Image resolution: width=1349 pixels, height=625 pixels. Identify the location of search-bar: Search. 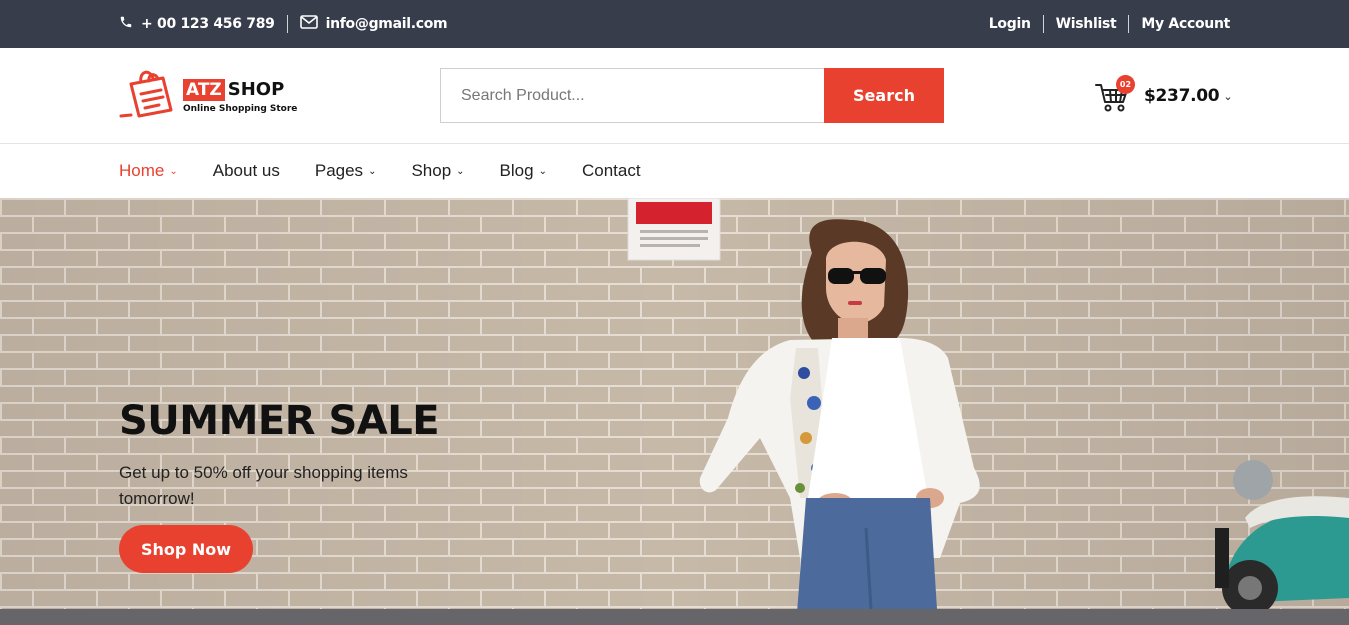
(692, 95).